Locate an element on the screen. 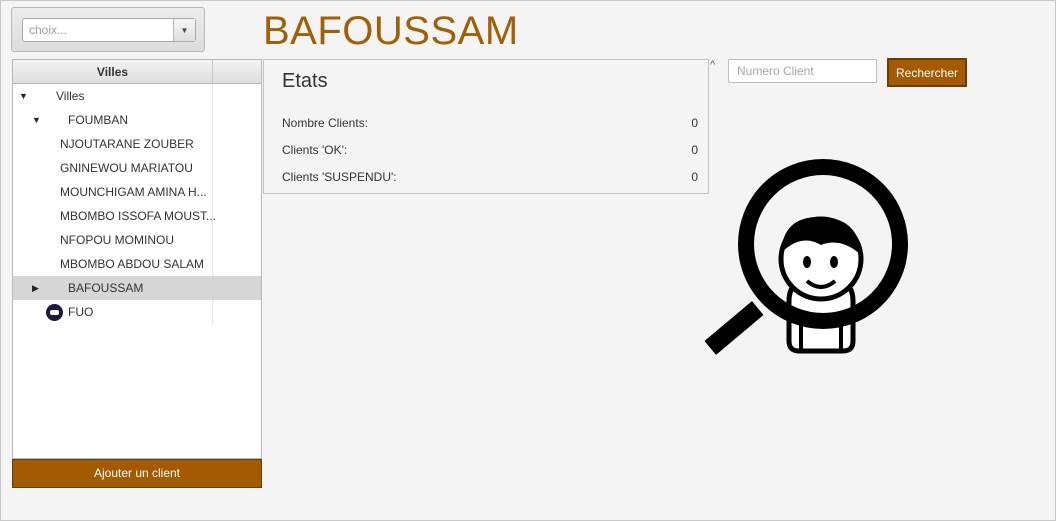 This screenshot has width=1056, height=521. tree-row-label: FOUMBAN is located at coordinates (98, 120).